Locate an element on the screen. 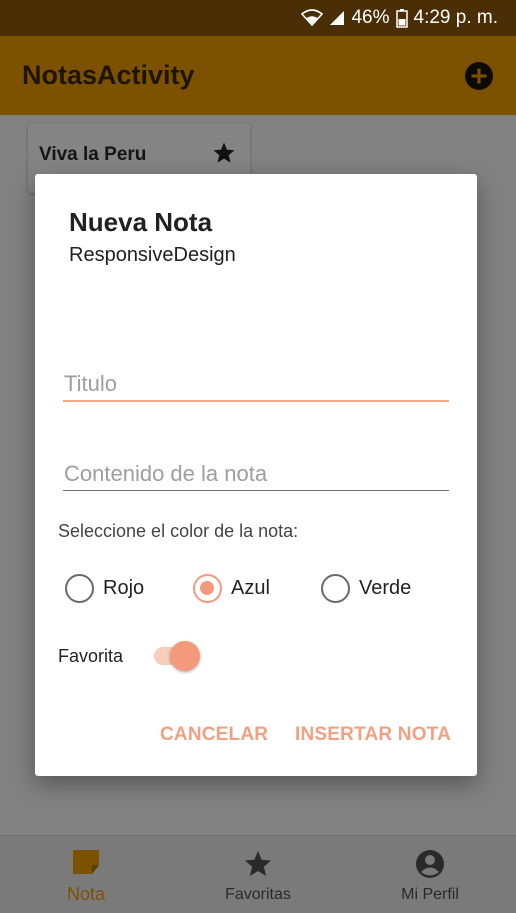 The image size is (516, 913). note-icon is located at coordinates (86, 862).